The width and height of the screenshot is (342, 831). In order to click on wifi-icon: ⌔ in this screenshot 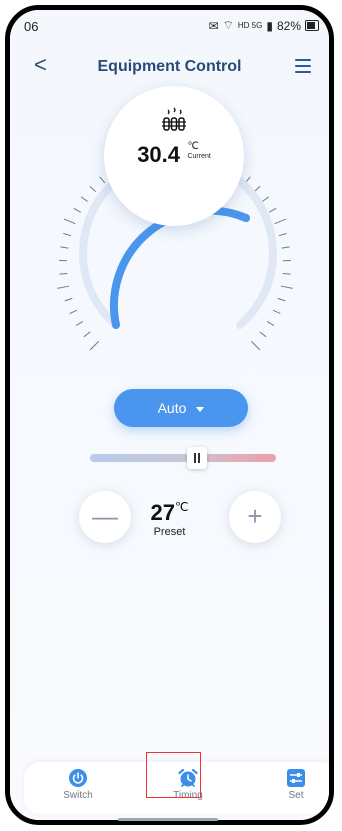, I will do `click(228, 25)`.